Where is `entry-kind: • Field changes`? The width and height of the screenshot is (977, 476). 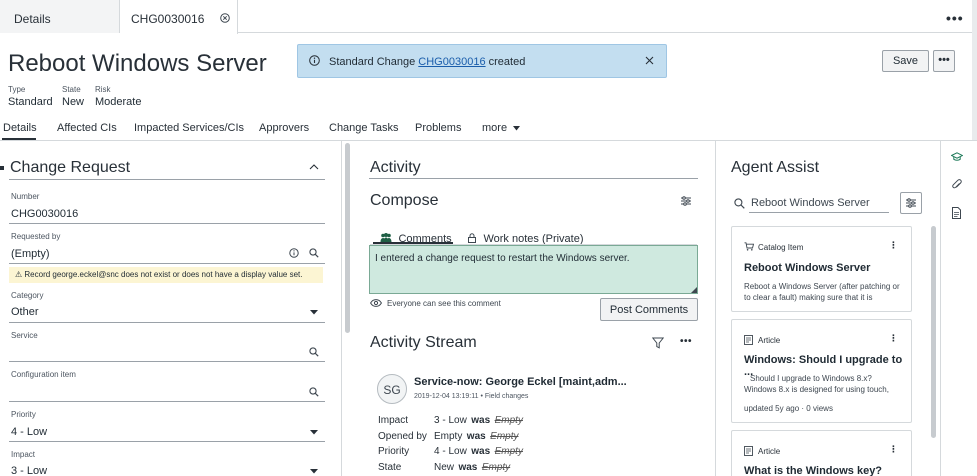 entry-kind: • Field changes is located at coordinates (504, 396).